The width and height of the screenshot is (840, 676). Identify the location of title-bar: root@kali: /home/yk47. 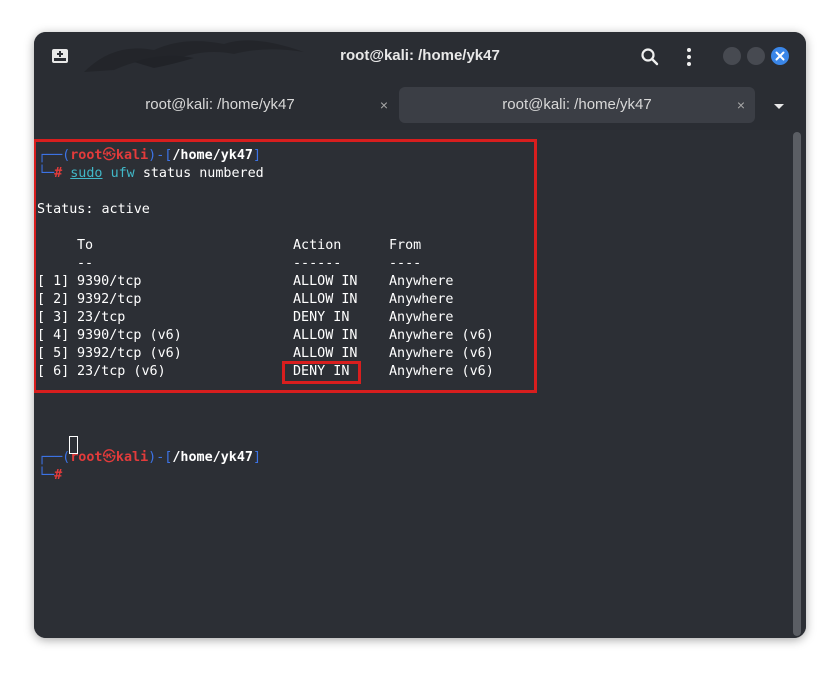
(420, 56).